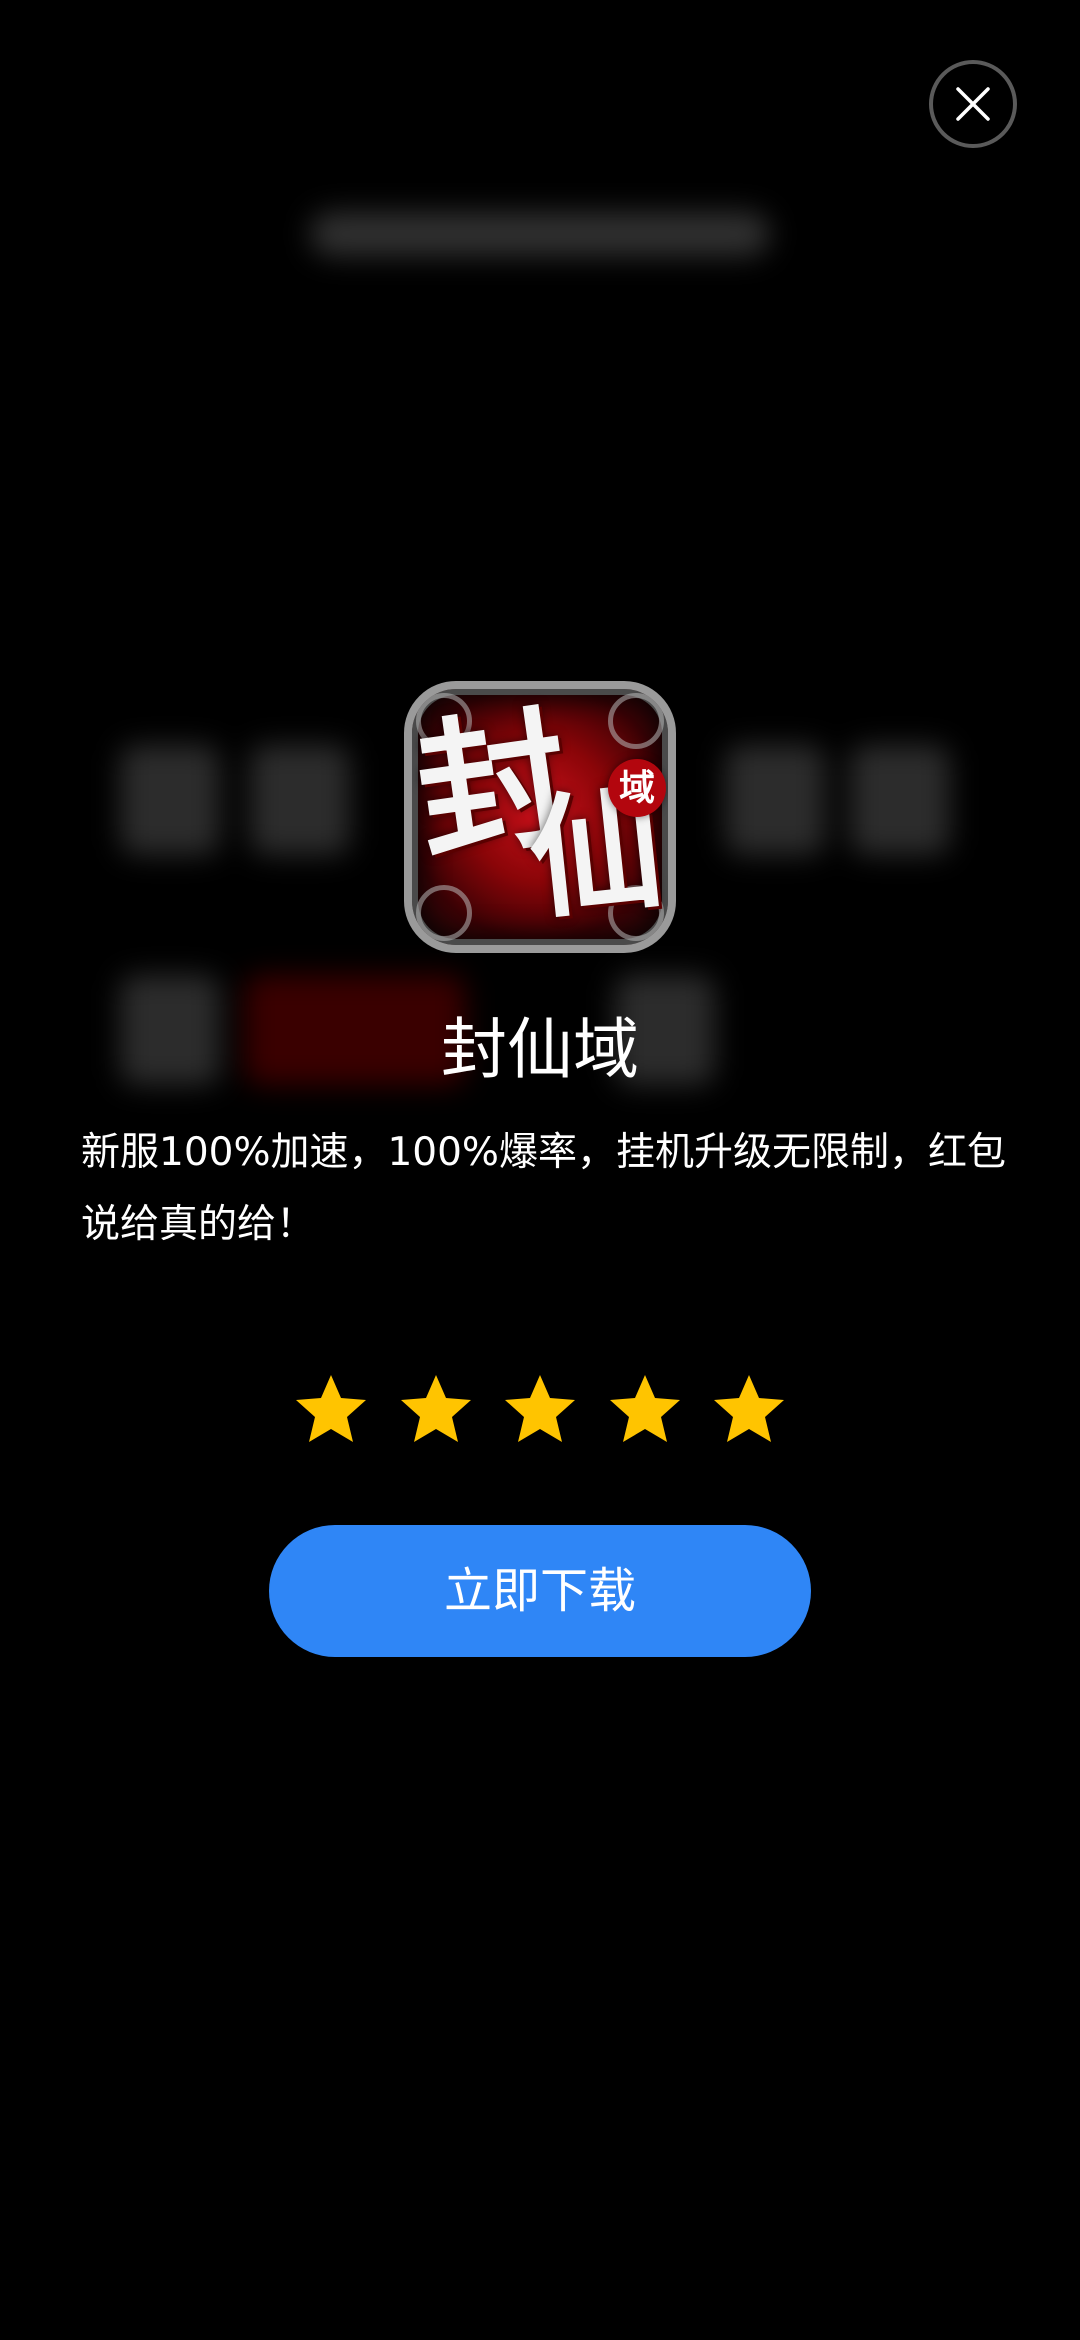 The height and width of the screenshot is (2340, 1080). I want to click on download-button: 立即下载, so click(540, 1591).